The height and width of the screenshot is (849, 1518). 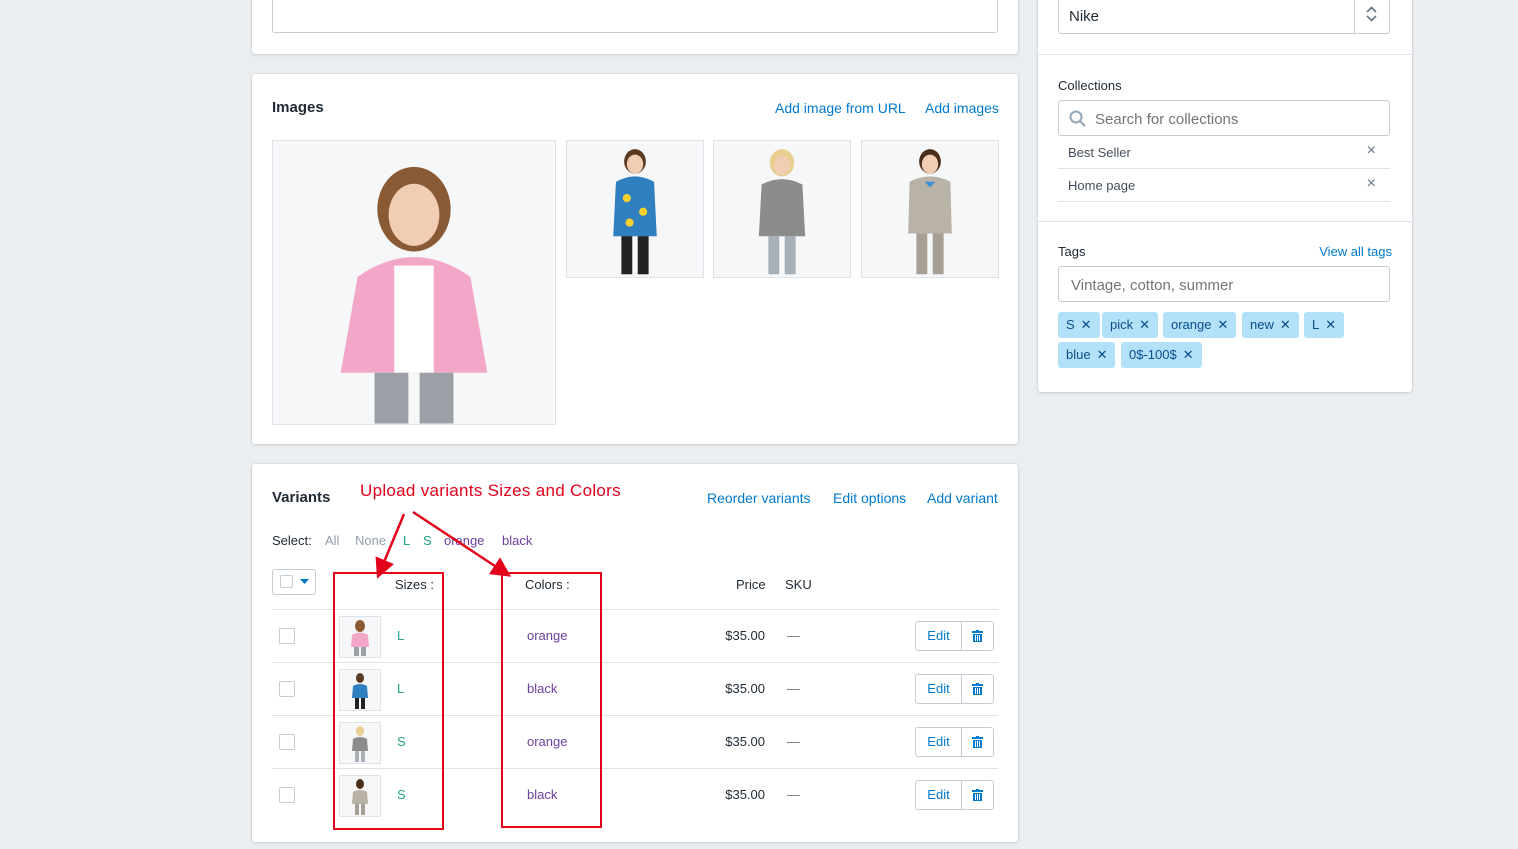 What do you see at coordinates (390, 546) in the screenshot?
I see `arrow-to-sizes` at bounding box center [390, 546].